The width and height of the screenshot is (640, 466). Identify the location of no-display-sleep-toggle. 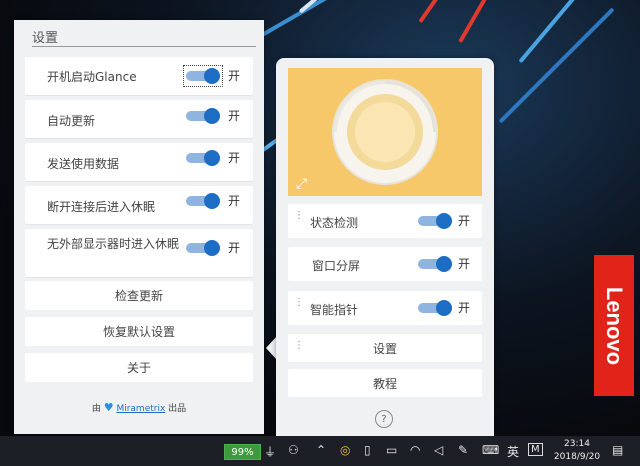
(203, 248).